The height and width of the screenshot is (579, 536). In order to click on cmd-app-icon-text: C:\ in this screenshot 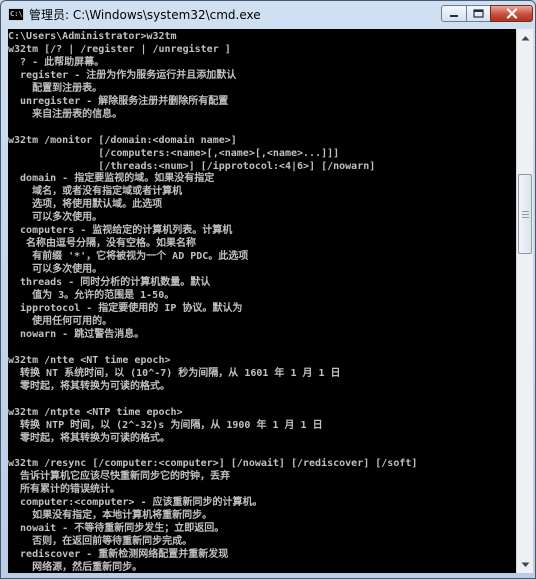, I will do `click(16, 14)`.